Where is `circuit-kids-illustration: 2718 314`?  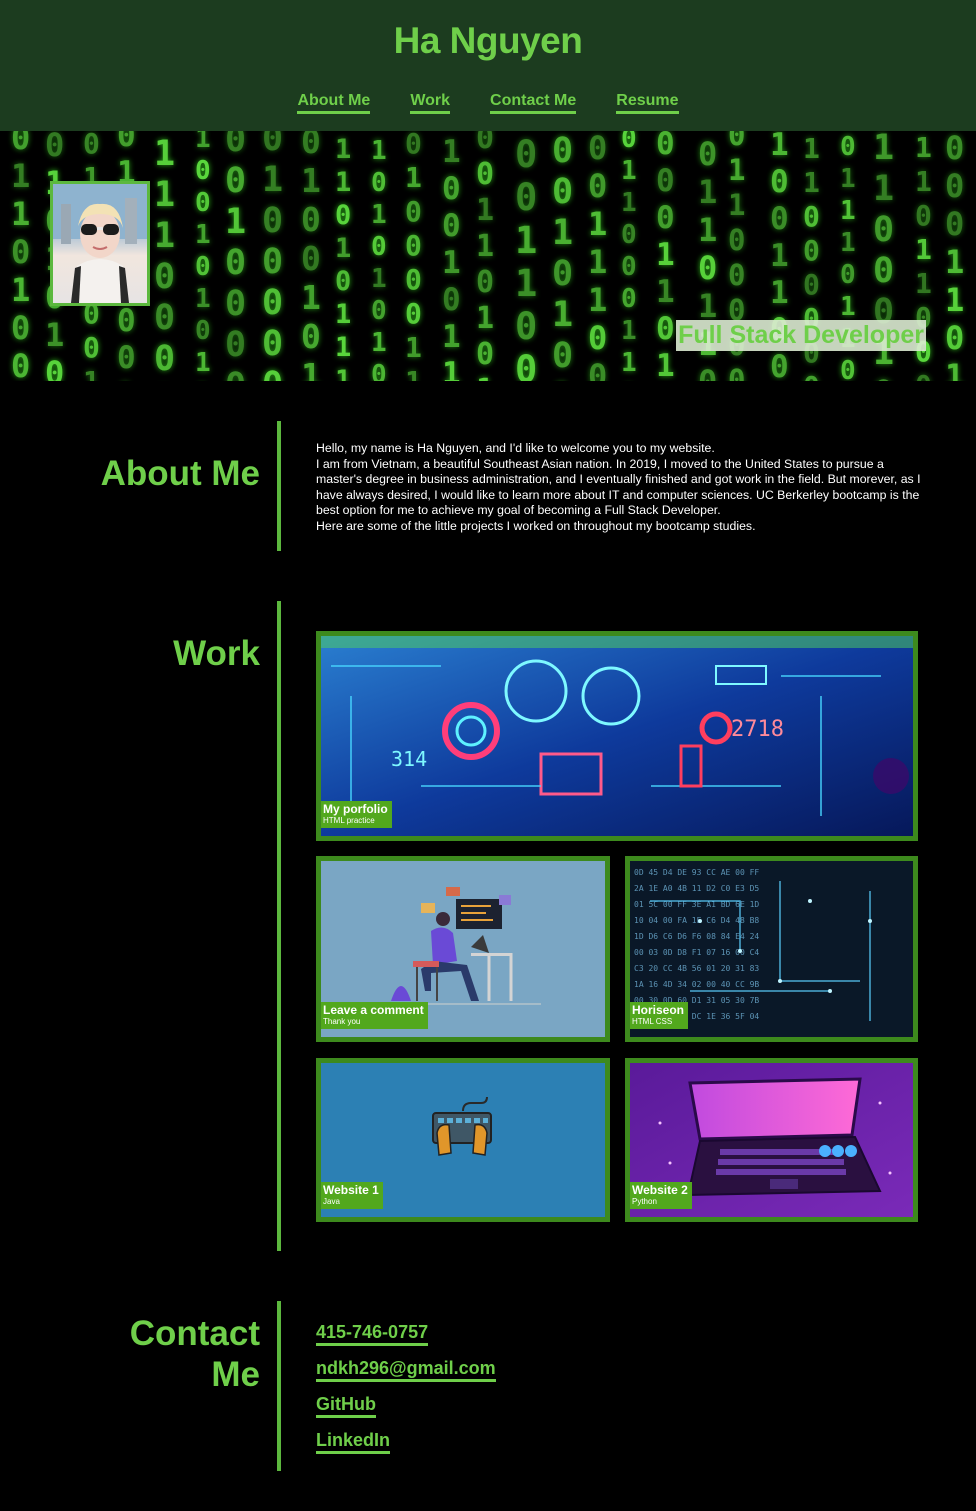 circuit-kids-illustration: 2718 314 is located at coordinates (617, 736).